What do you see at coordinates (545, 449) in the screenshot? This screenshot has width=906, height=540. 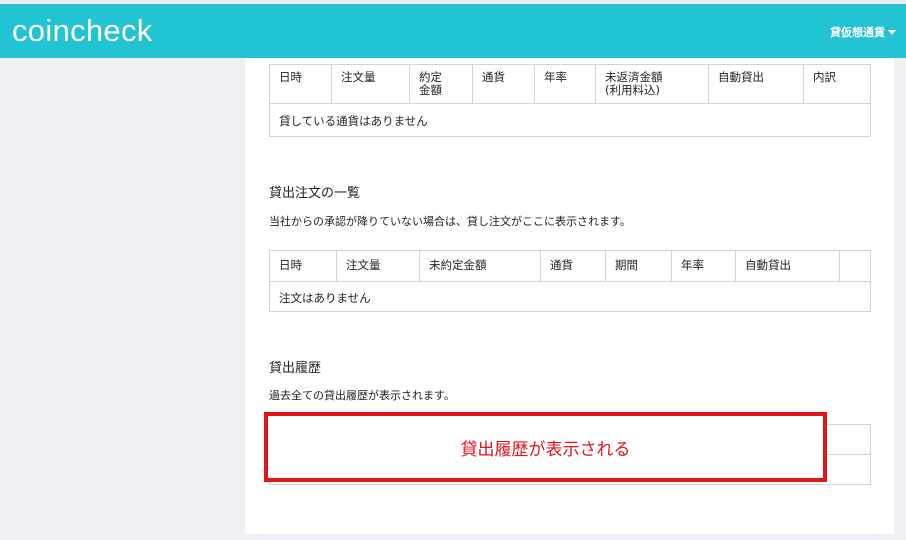 I see `history-annotation-text: 貸出履歴が表示される` at bounding box center [545, 449].